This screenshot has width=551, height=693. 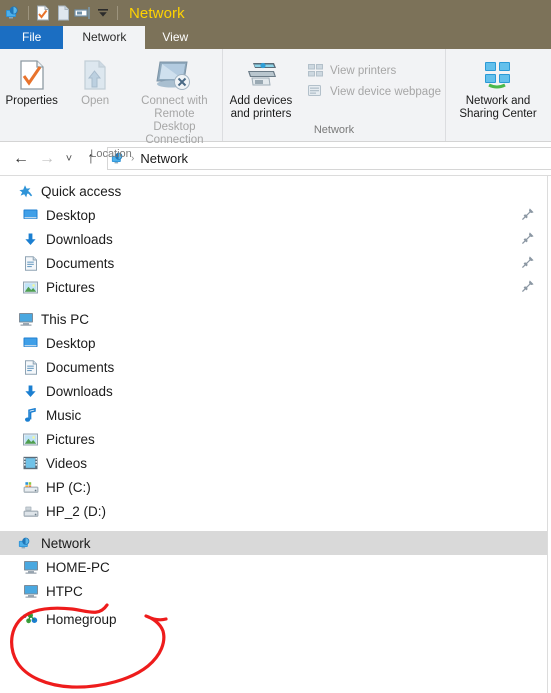 I want to click on nav-item-label: Music, so click(x=64, y=415).